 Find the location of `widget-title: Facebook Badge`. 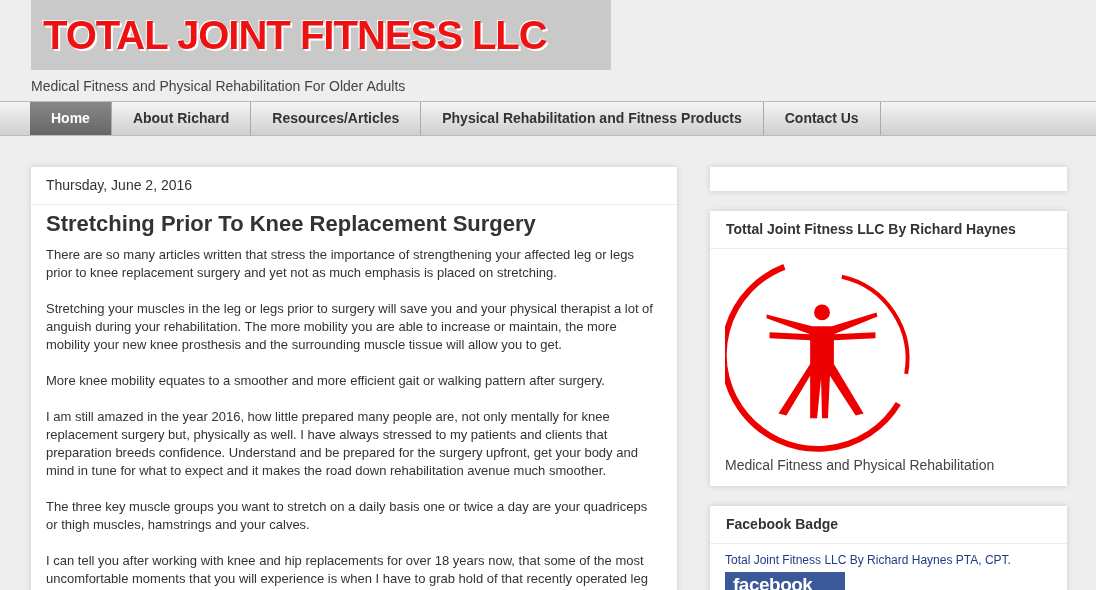

widget-title: Facebook Badge is located at coordinates (888, 525).